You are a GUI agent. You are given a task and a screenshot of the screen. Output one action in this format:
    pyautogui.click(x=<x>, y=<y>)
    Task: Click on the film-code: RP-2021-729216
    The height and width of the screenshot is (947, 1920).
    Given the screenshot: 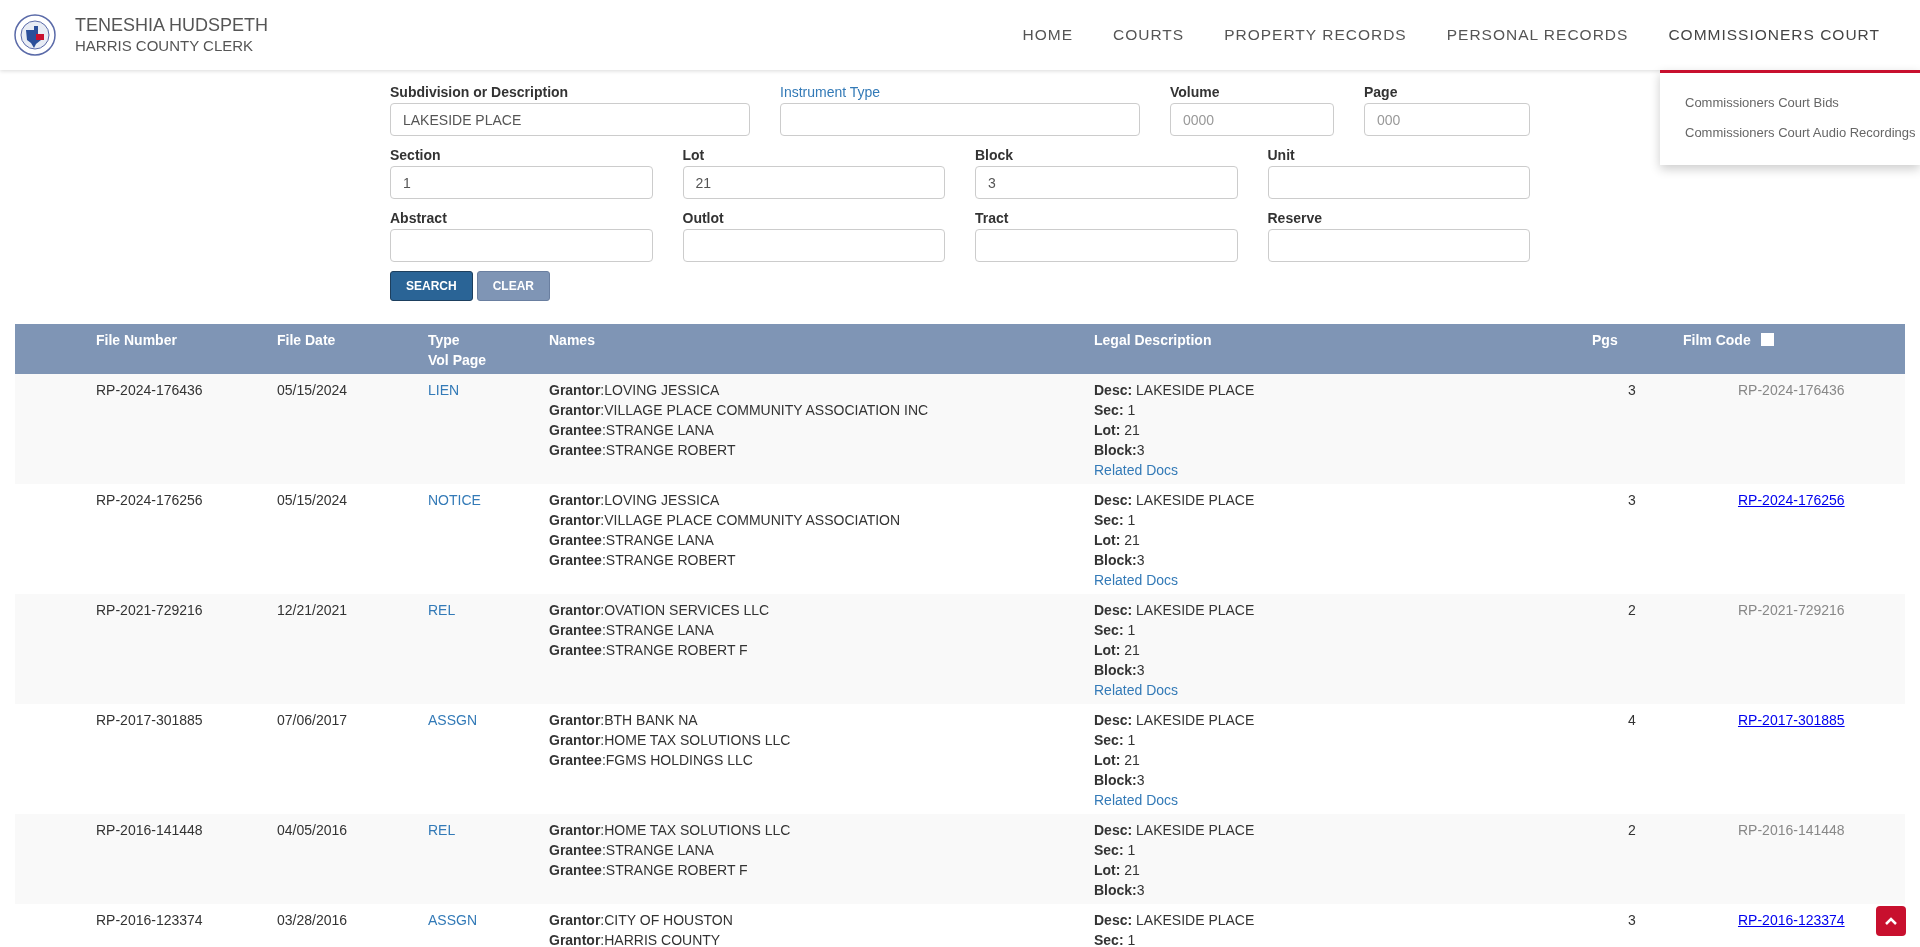 What is the action you would take?
    pyautogui.click(x=1791, y=610)
    